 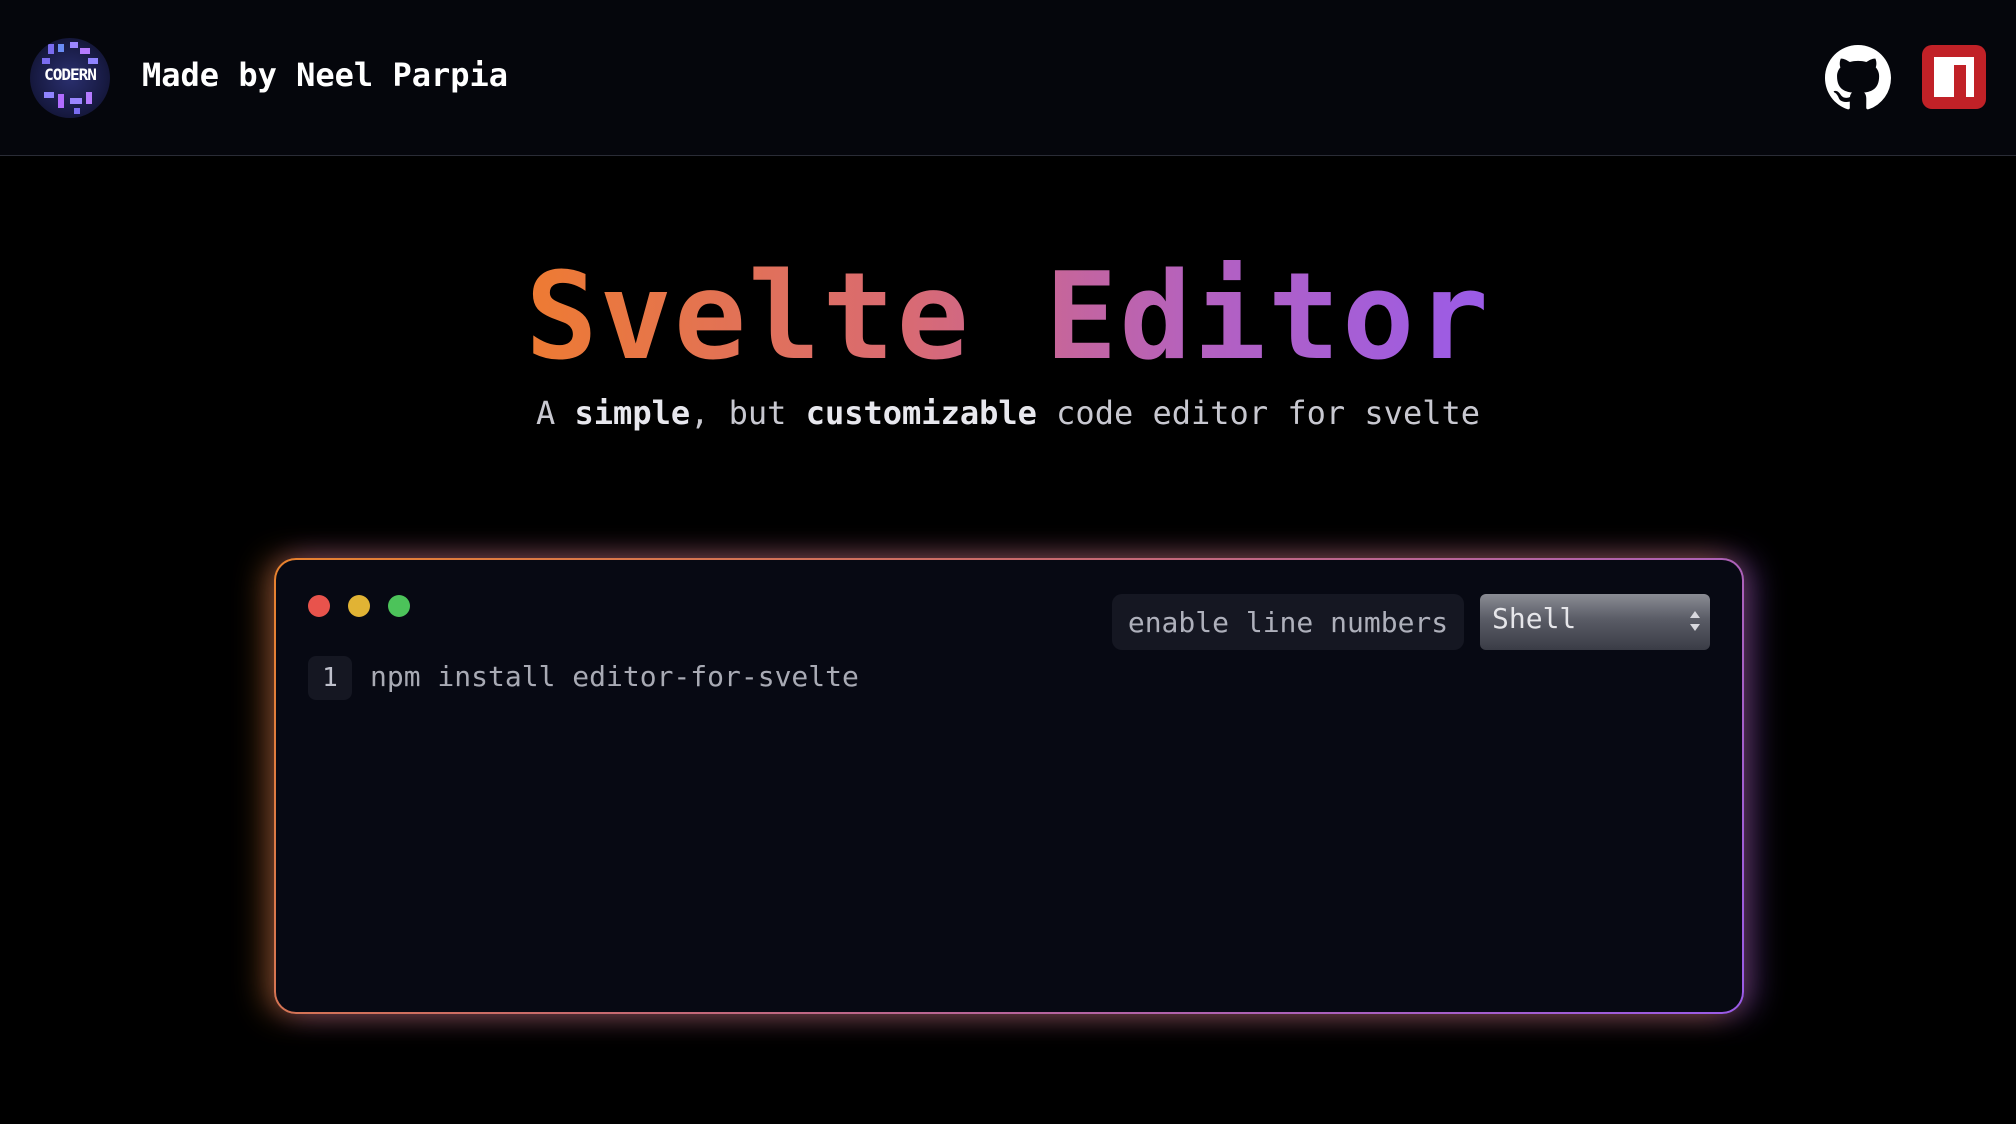 I want to click on window-close-dot, so click(x=319, y=606).